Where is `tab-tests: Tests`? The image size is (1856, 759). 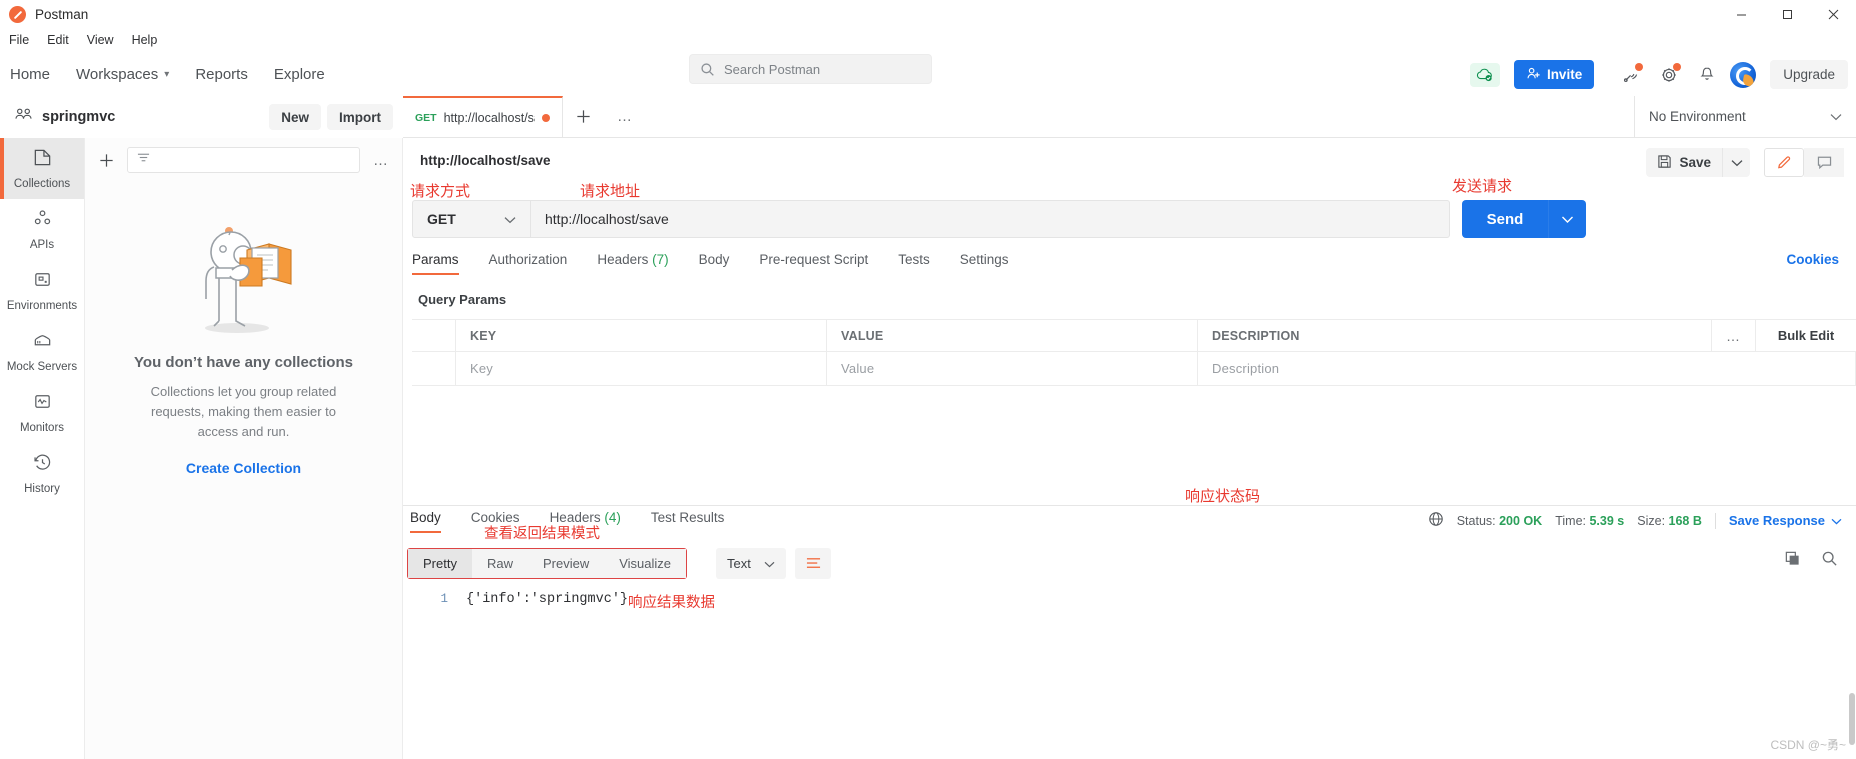
tab-tests: Tests is located at coordinates (914, 263).